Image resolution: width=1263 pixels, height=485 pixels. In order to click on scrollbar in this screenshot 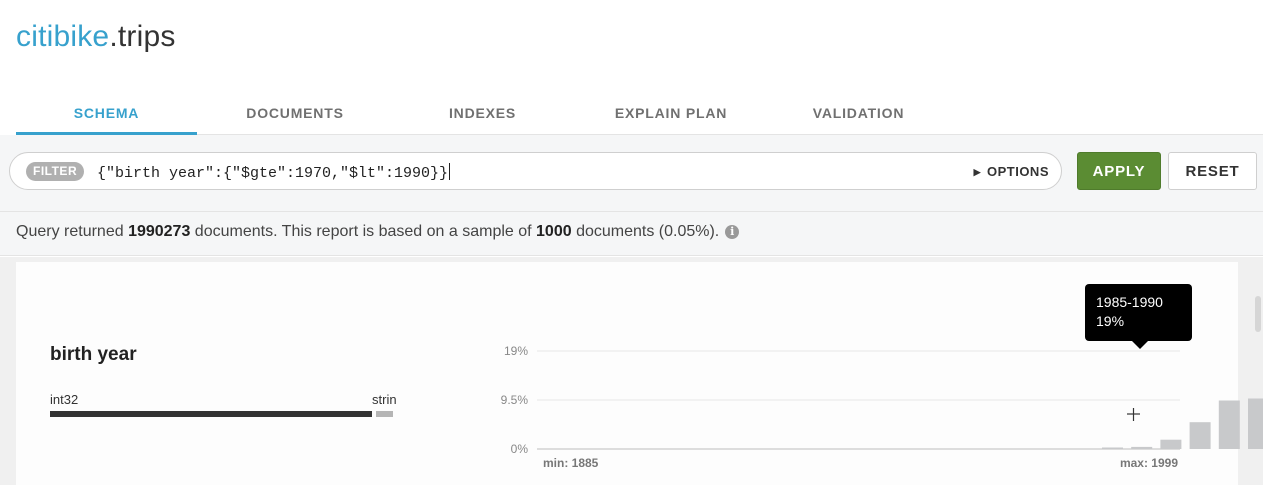, I will do `click(1258, 314)`.